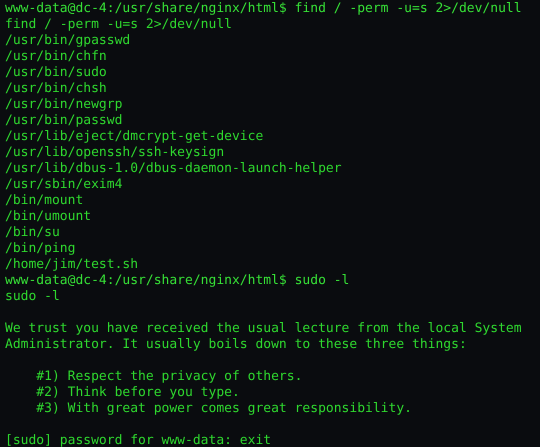 This screenshot has height=447, width=540. Describe the element at coordinates (56, 57) in the screenshot. I see `output-line: /usr/bin/chfn` at that location.